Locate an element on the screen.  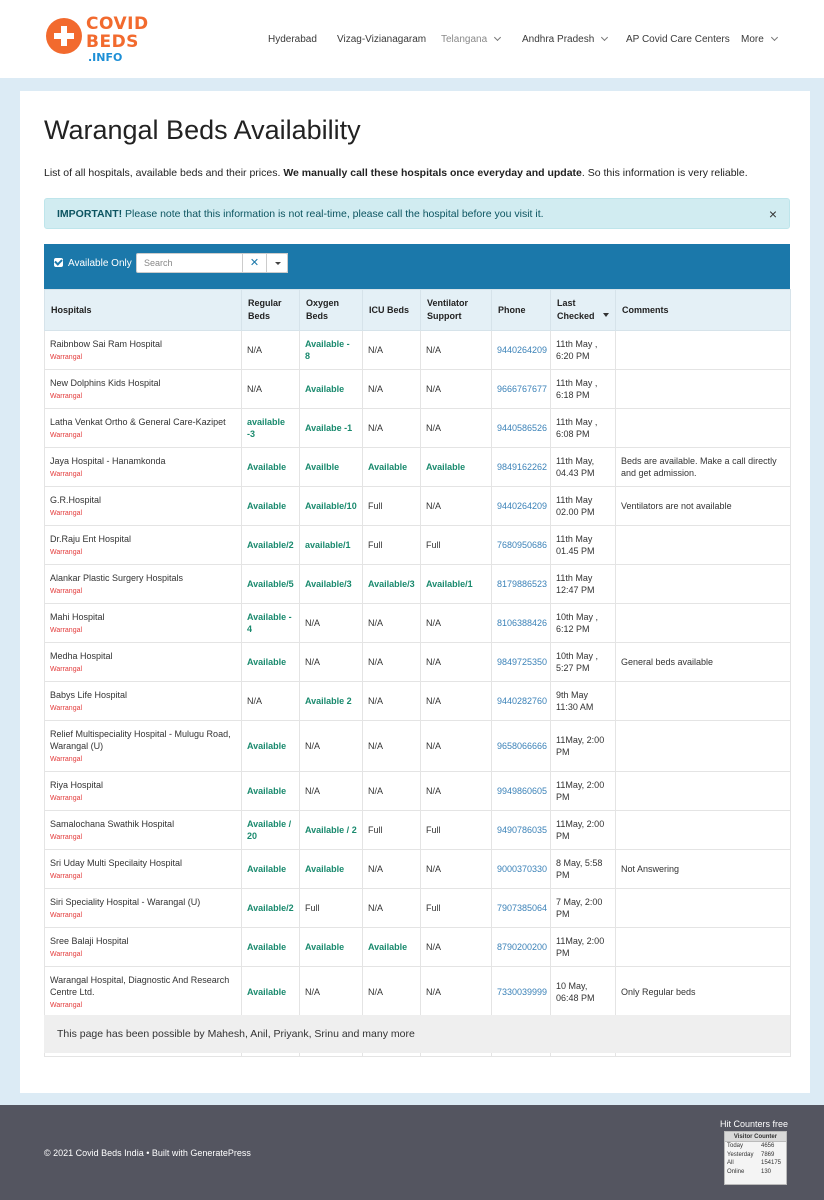
column-header-hospitals: Hospitals is located at coordinates (143, 310).